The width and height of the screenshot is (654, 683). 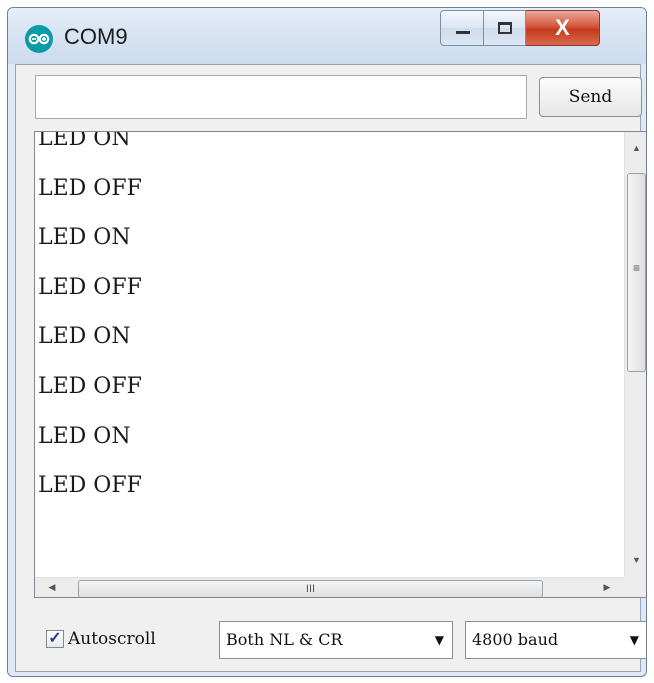 I want to click on scroll-right-icon: ▶, so click(x=607, y=587).